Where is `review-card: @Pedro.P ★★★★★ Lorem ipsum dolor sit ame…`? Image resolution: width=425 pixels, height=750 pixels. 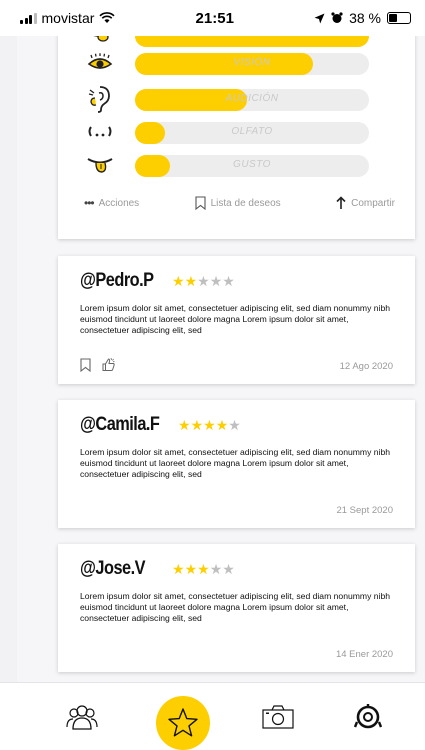
review-card: @Pedro.P ★★★★★ Lorem ipsum dolor sit ame… is located at coordinates (236, 320).